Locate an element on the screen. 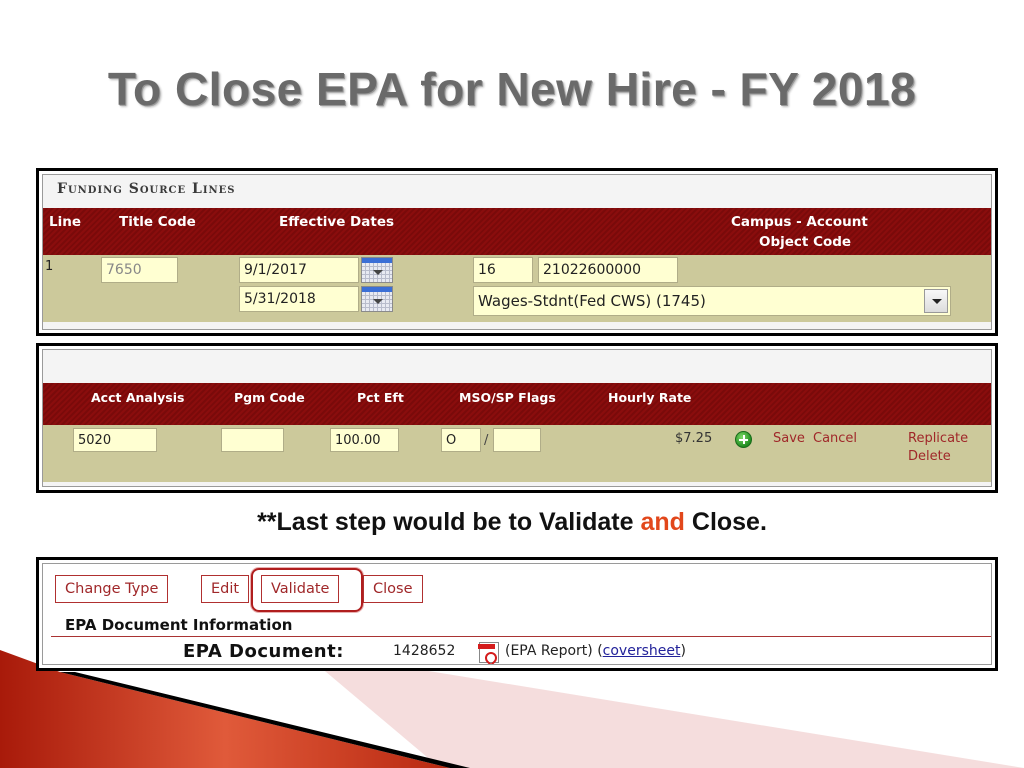 This screenshot has width=1024, height=768. header-object-code: Object Code is located at coordinates (805, 242).